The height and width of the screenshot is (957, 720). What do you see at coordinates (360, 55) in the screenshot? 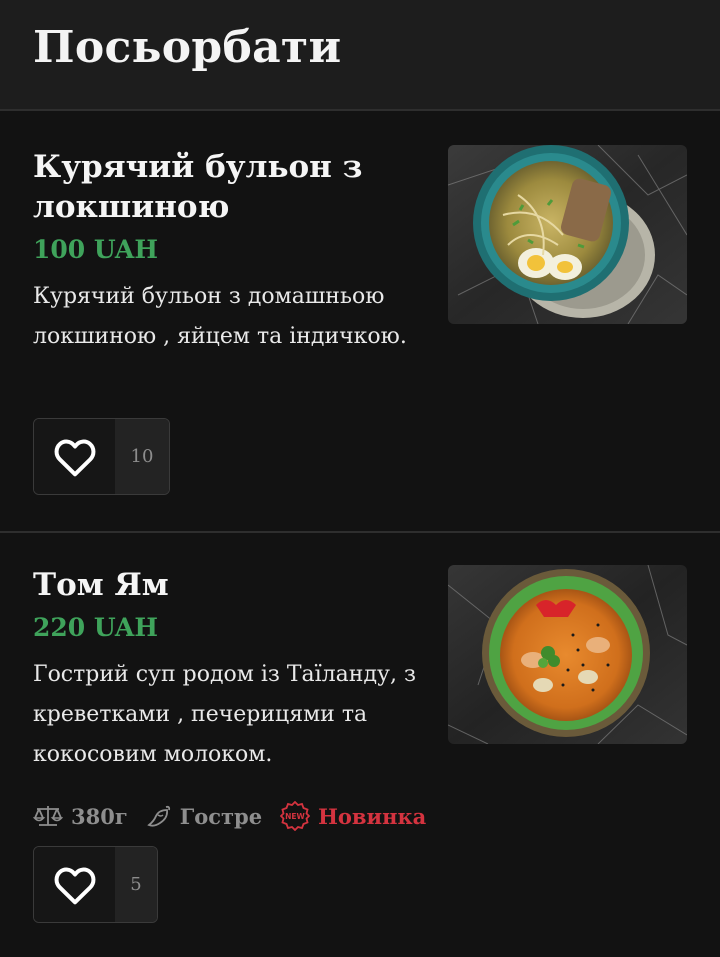
I see `page-header: Посьорбати` at bounding box center [360, 55].